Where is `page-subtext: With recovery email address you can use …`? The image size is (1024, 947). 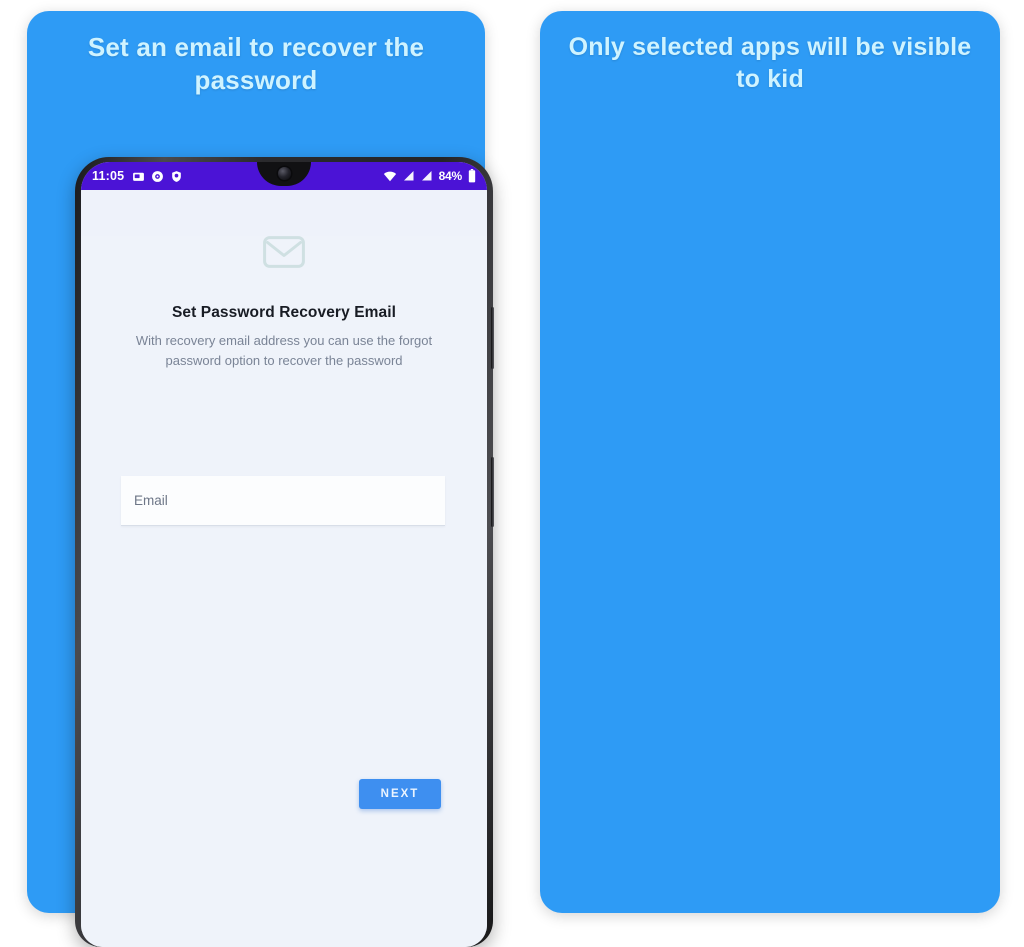 page-subtext: With recovery email address you can use … is located at coordinates (284, 350).